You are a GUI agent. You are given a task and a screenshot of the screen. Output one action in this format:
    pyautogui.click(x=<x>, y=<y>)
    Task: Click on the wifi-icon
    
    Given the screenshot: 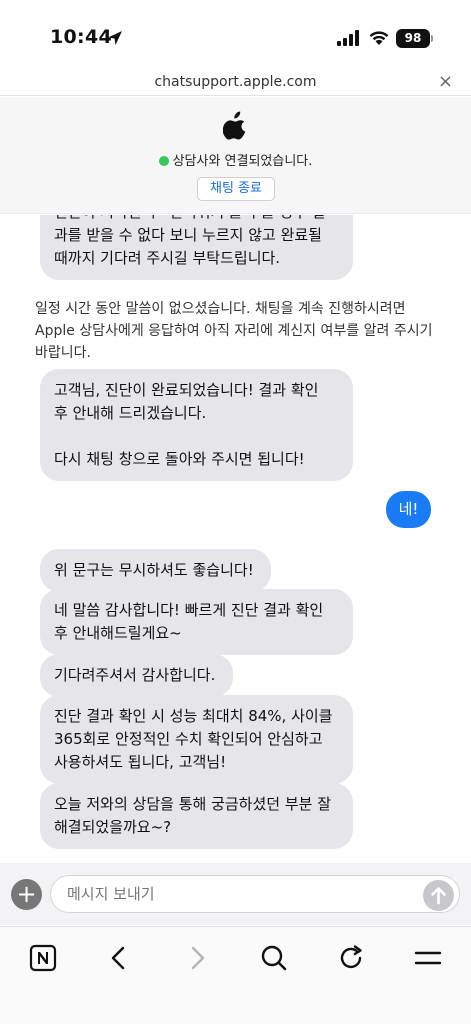 What is the action you would take?
    pyautogui.click(x=379, y=38)
    